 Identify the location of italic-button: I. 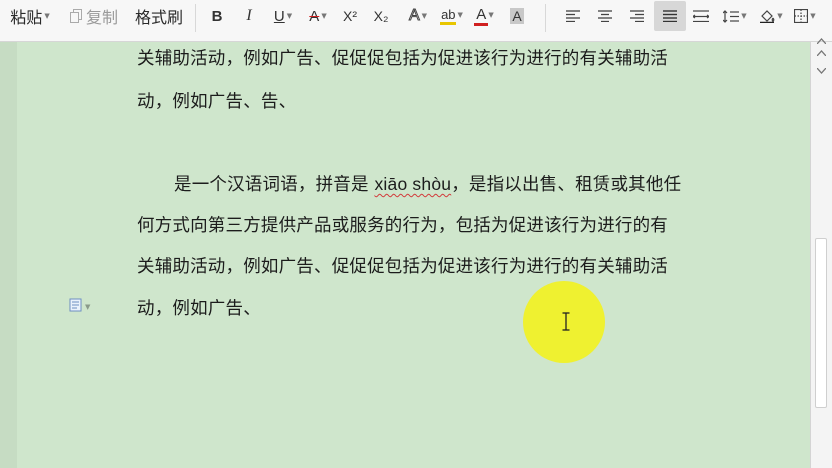
(249, 16).